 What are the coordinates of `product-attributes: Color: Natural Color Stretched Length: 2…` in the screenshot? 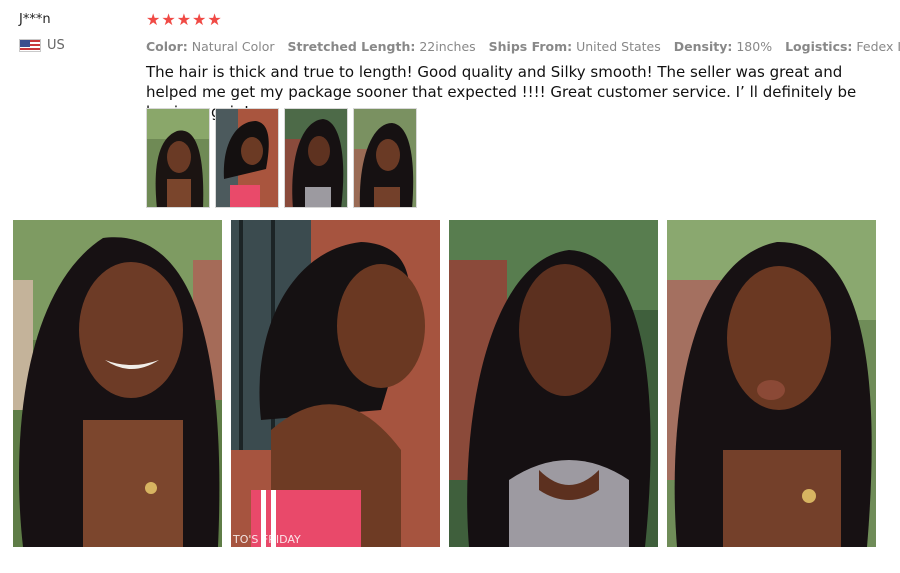 It's located at (523, 46).